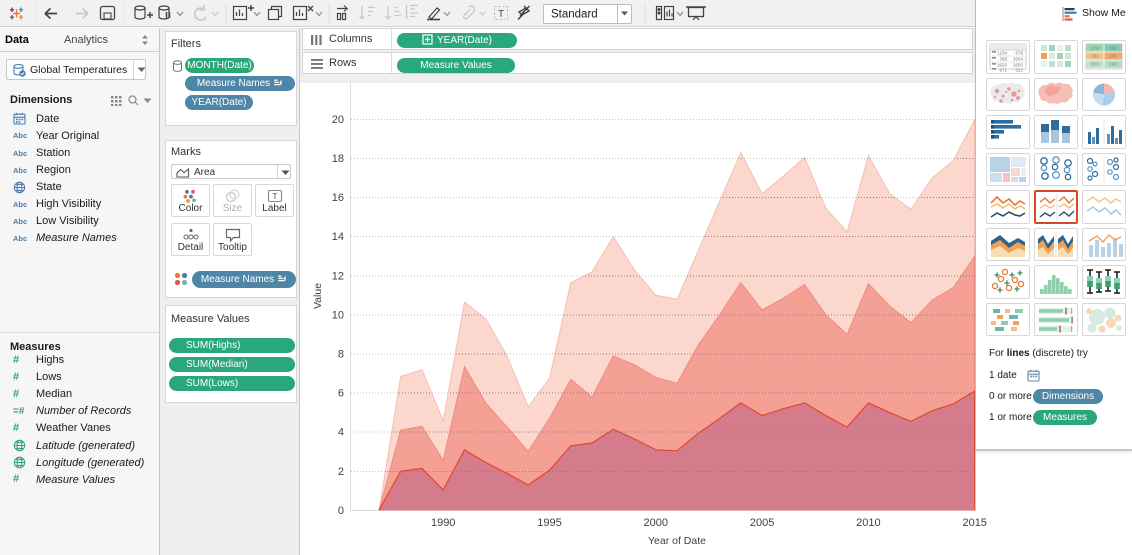 The image size is (1132, 555). Describe the element at coordinates (974, 523) in the screenshot. I see `svg-text: 2015` at that location.